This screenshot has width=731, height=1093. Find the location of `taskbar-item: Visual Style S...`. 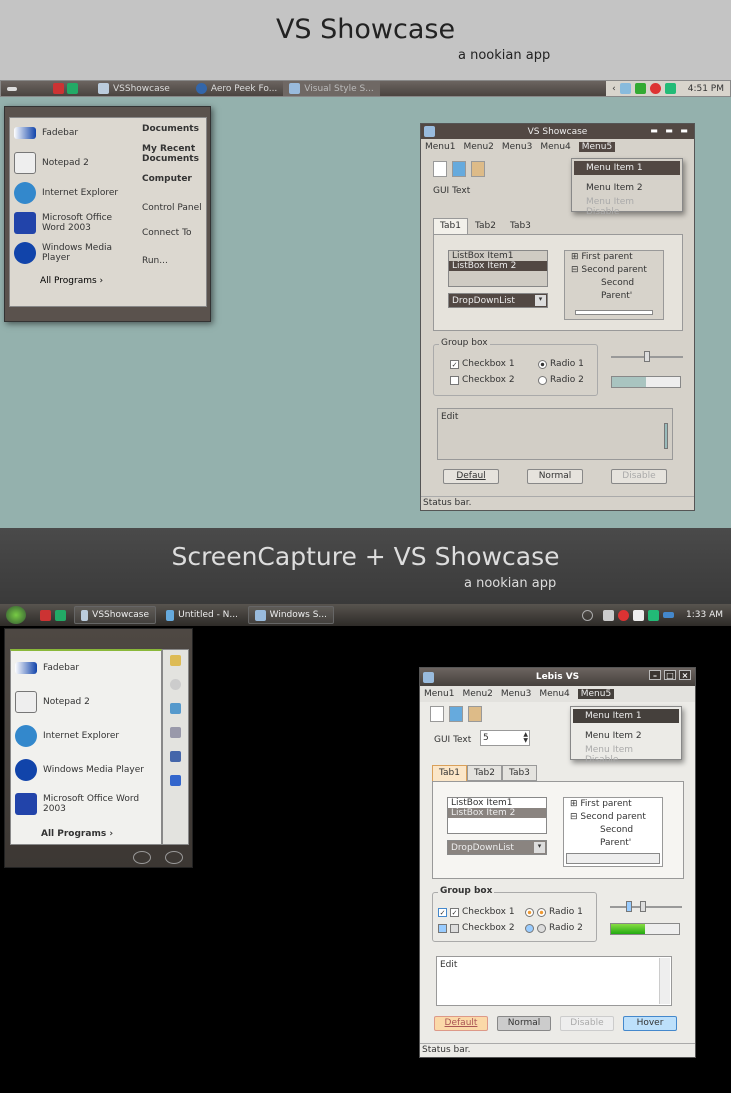

taskbar-item: Visual Style S... is located at coordinates (331, 88).